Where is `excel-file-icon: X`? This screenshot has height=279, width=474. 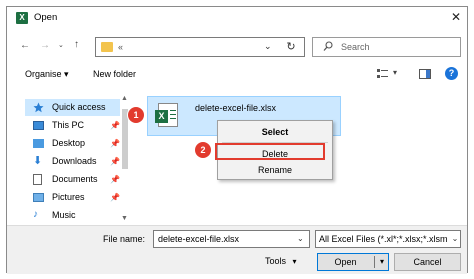
excel-file-icon: X is located at coordinates (166, 115).